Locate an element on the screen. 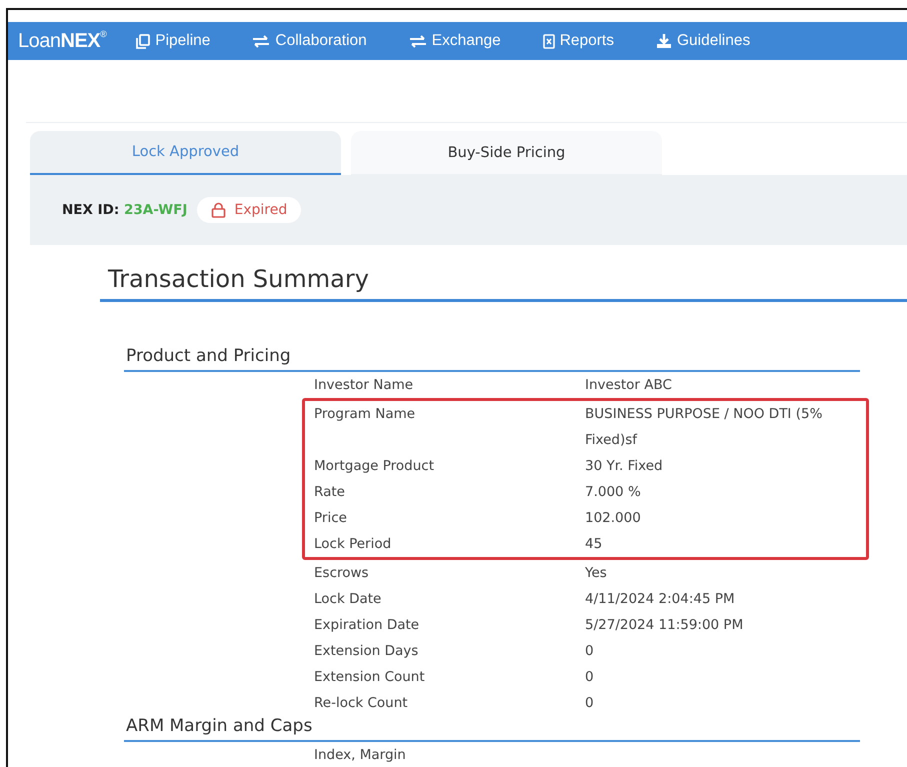  copy-icon is located at coordinates (143, 41).